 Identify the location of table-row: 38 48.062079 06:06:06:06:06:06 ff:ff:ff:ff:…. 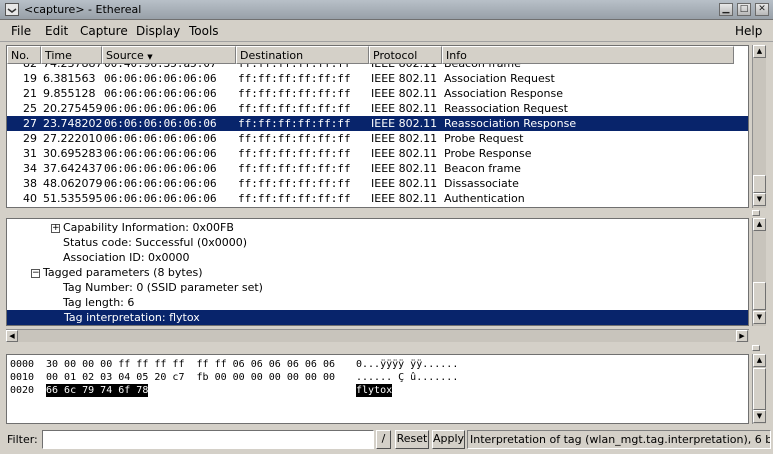
(377, 183).